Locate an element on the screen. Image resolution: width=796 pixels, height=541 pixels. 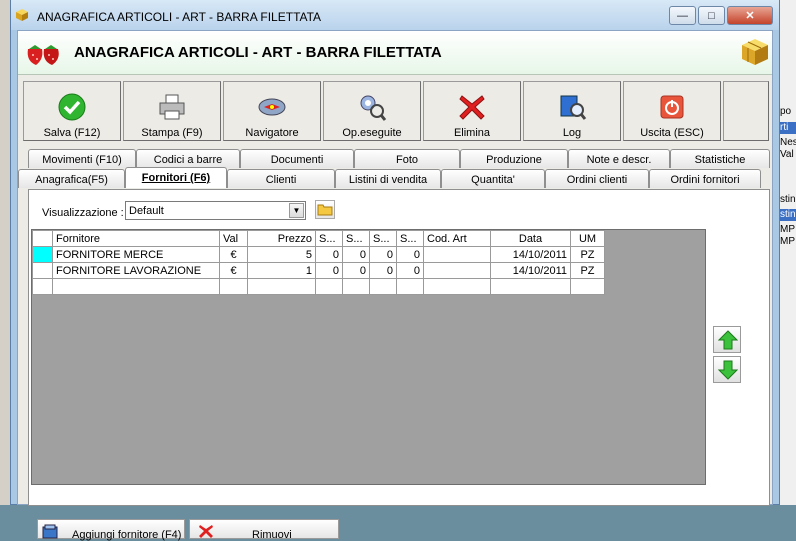
chevron-down-icon: ▼ is located at coordinates (296, 210).